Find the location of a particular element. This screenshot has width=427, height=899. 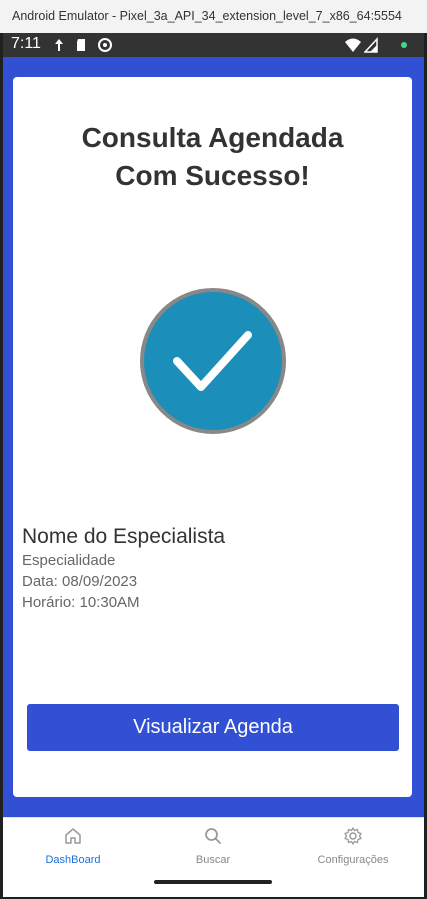

bottom-tab-bar: DashBoard Buscar Configurações is located at coordinates (213, 843).